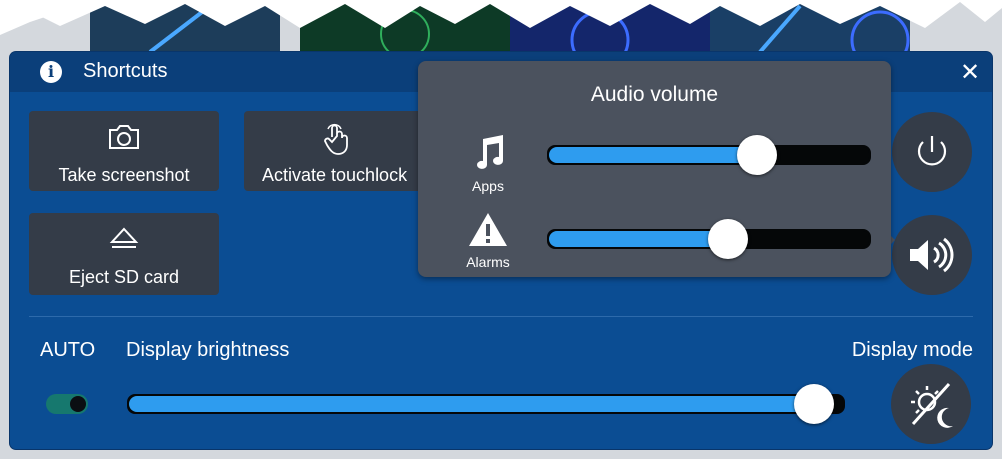 This screenshot has height=459, width=1002. I want to click on day-night-icon, so click(932, 405).